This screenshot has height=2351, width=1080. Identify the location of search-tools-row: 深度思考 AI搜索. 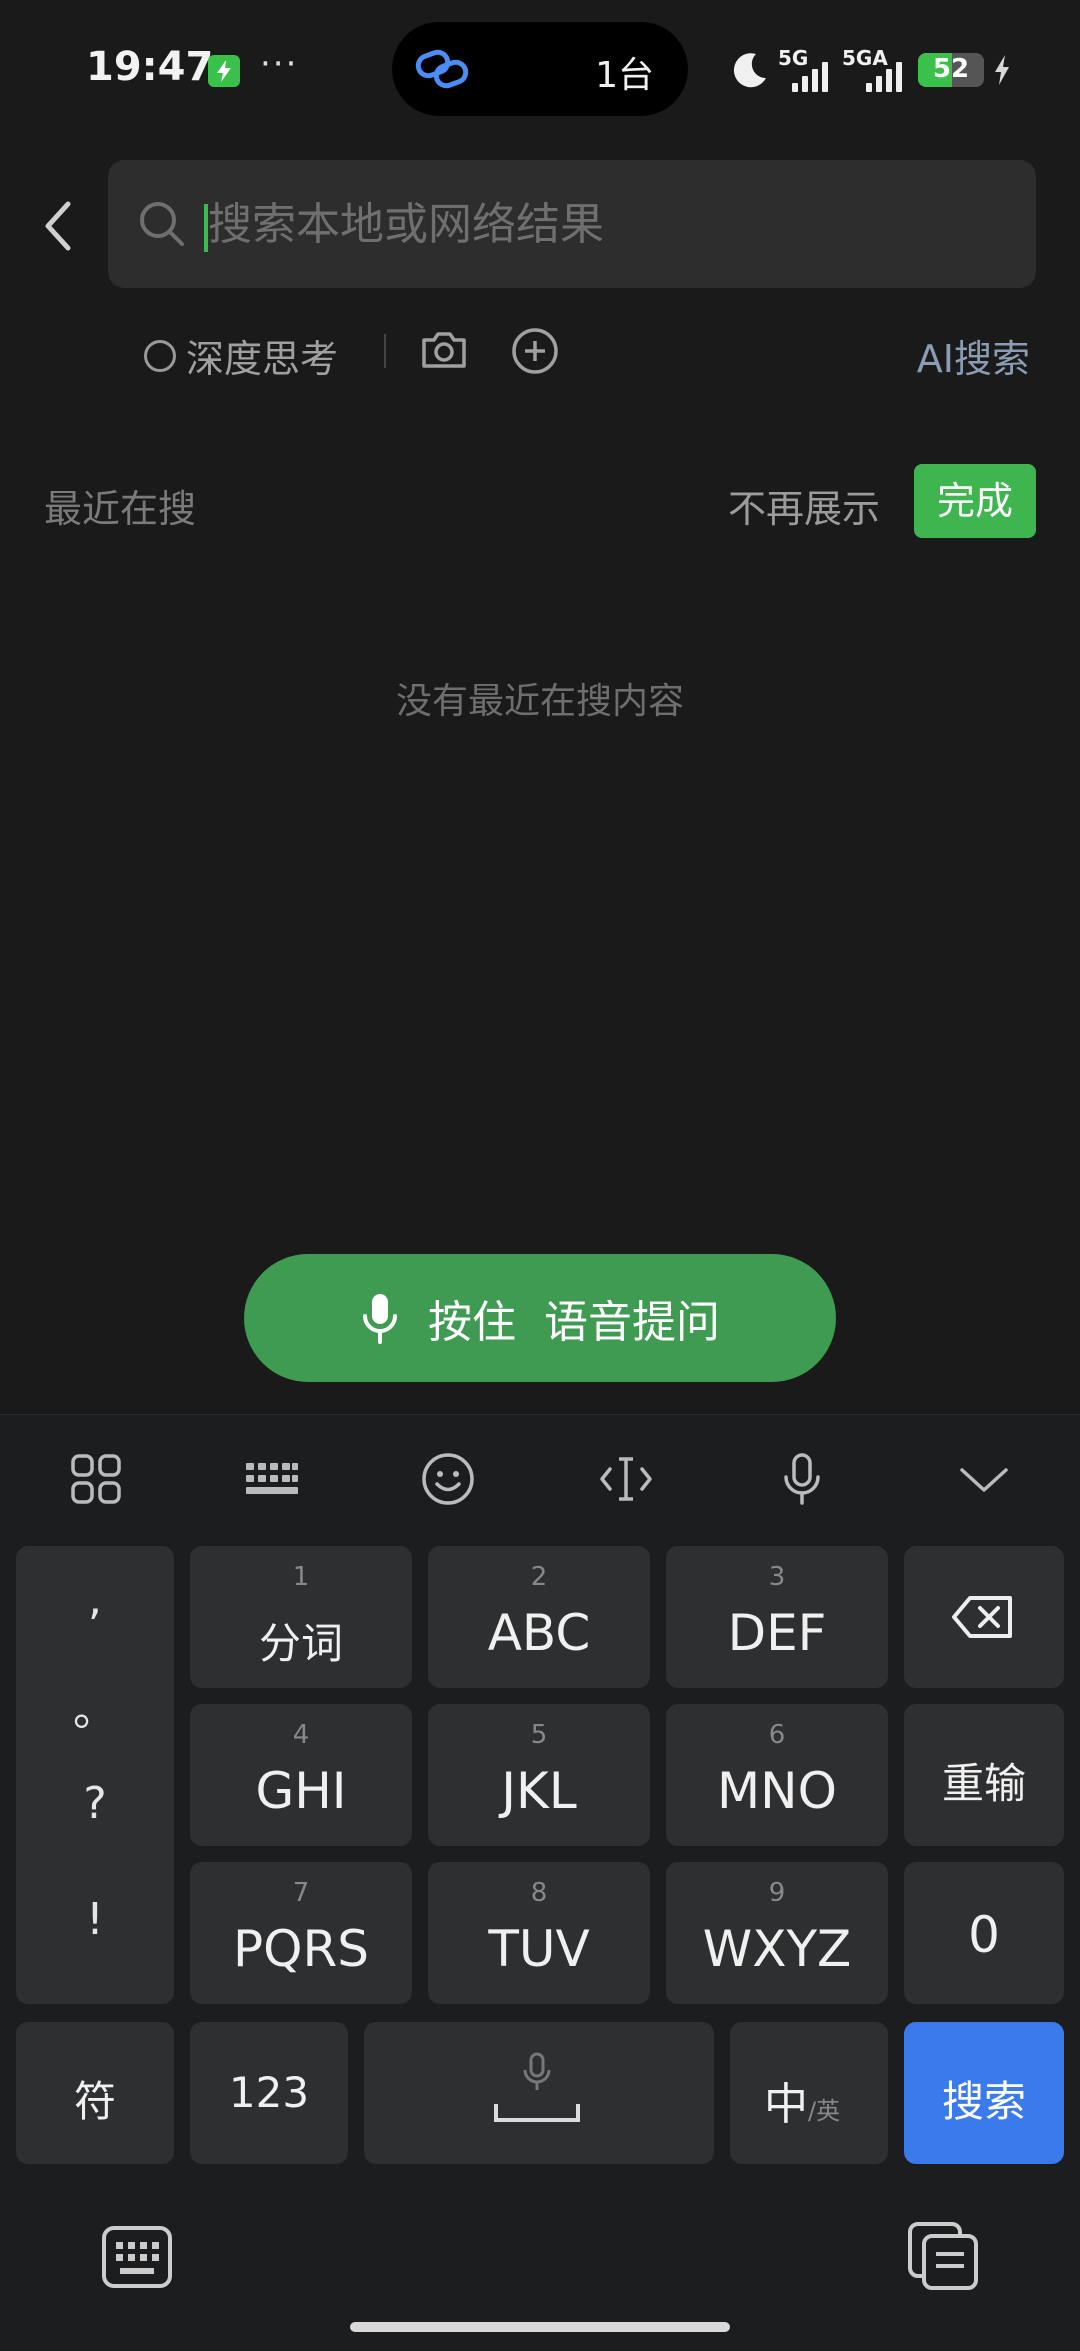
(540, 351).